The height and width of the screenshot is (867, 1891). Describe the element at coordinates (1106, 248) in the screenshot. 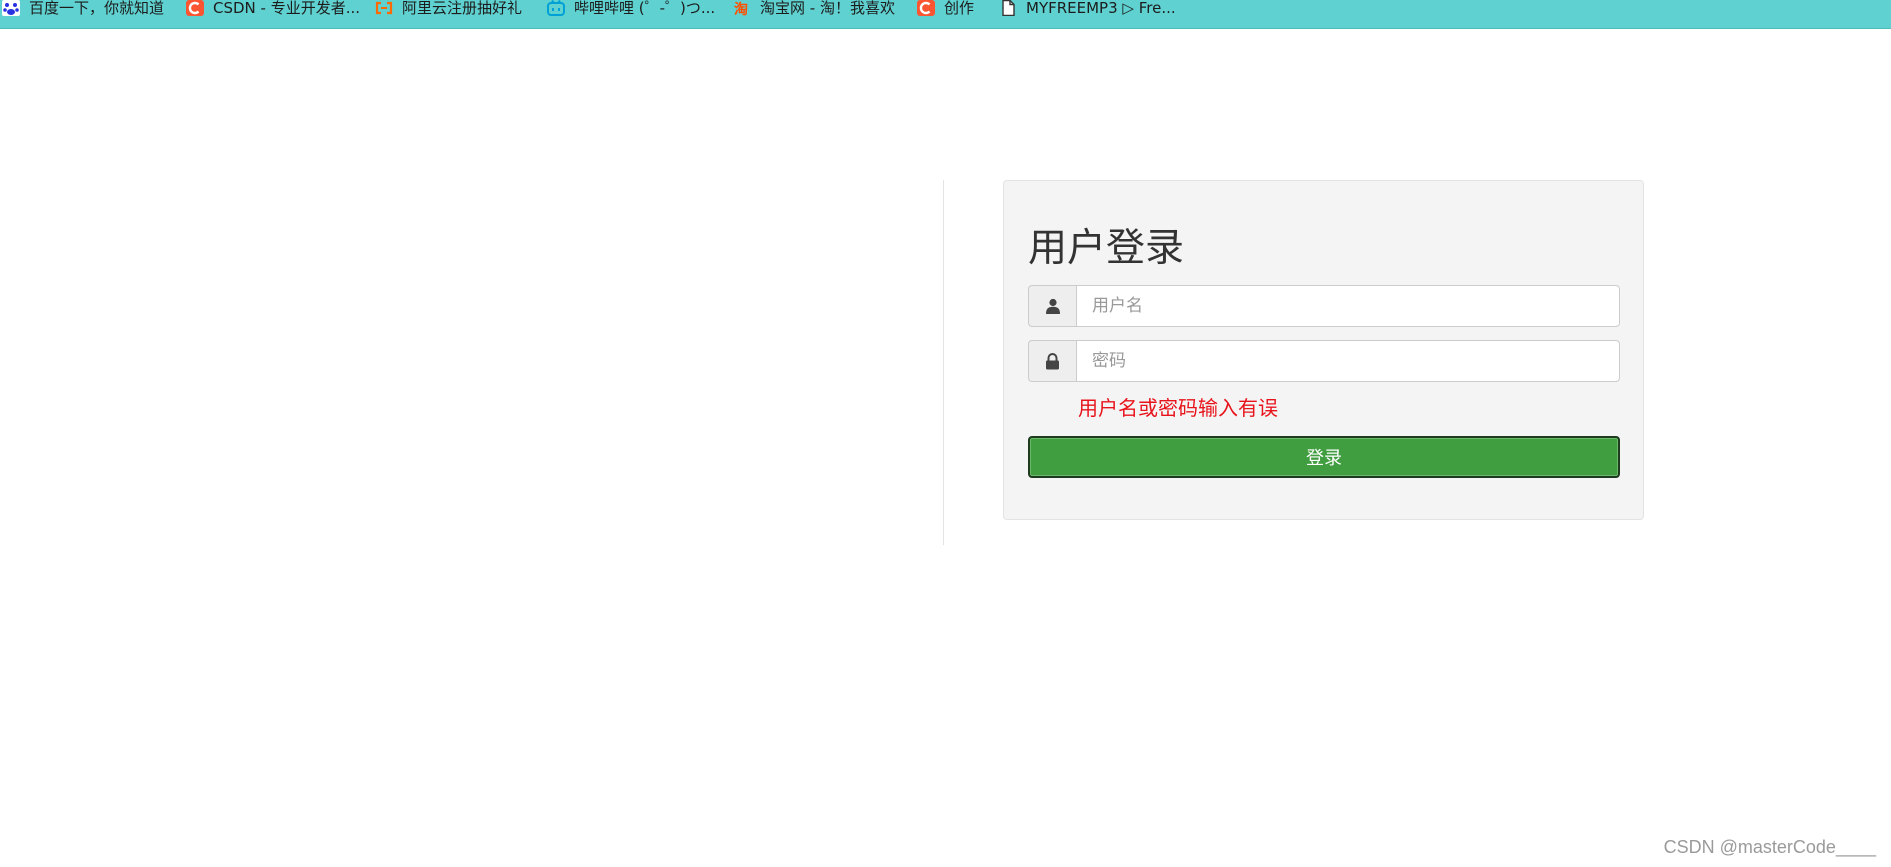

I see `login-title: 用户登录` at that location.